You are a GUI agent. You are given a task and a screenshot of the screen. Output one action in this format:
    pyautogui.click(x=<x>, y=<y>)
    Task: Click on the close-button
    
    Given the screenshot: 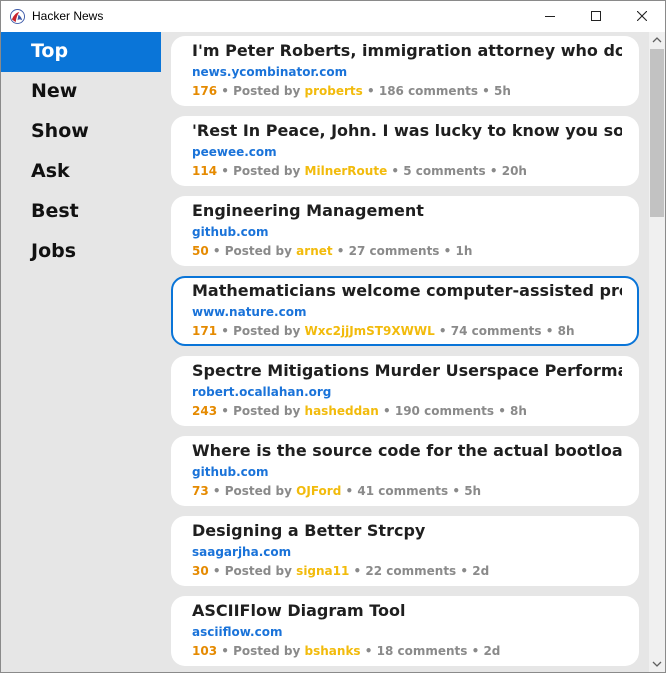 What is the action you would take?
    pyautogui.click(x=642, y=16)
    